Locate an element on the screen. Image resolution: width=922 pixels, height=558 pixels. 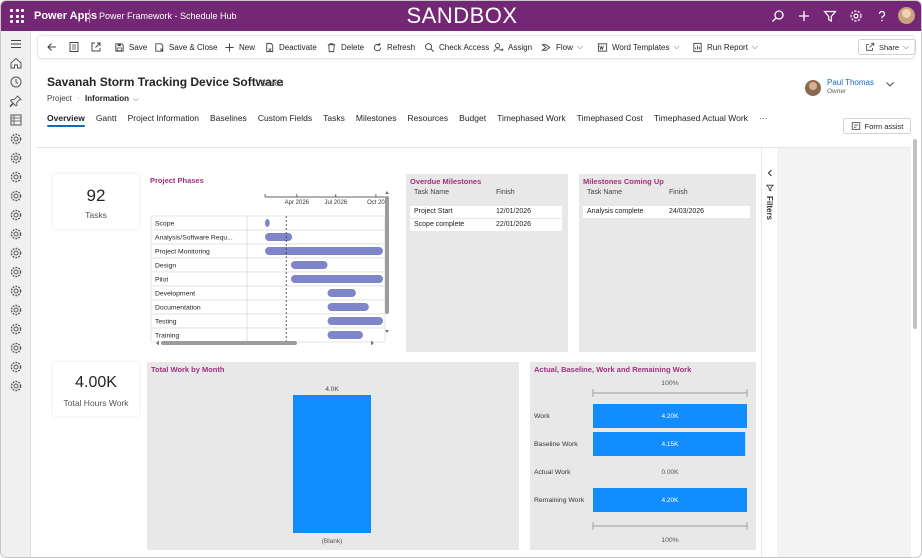
tab-tasks: Tasks is located at coordinates (334, 120).